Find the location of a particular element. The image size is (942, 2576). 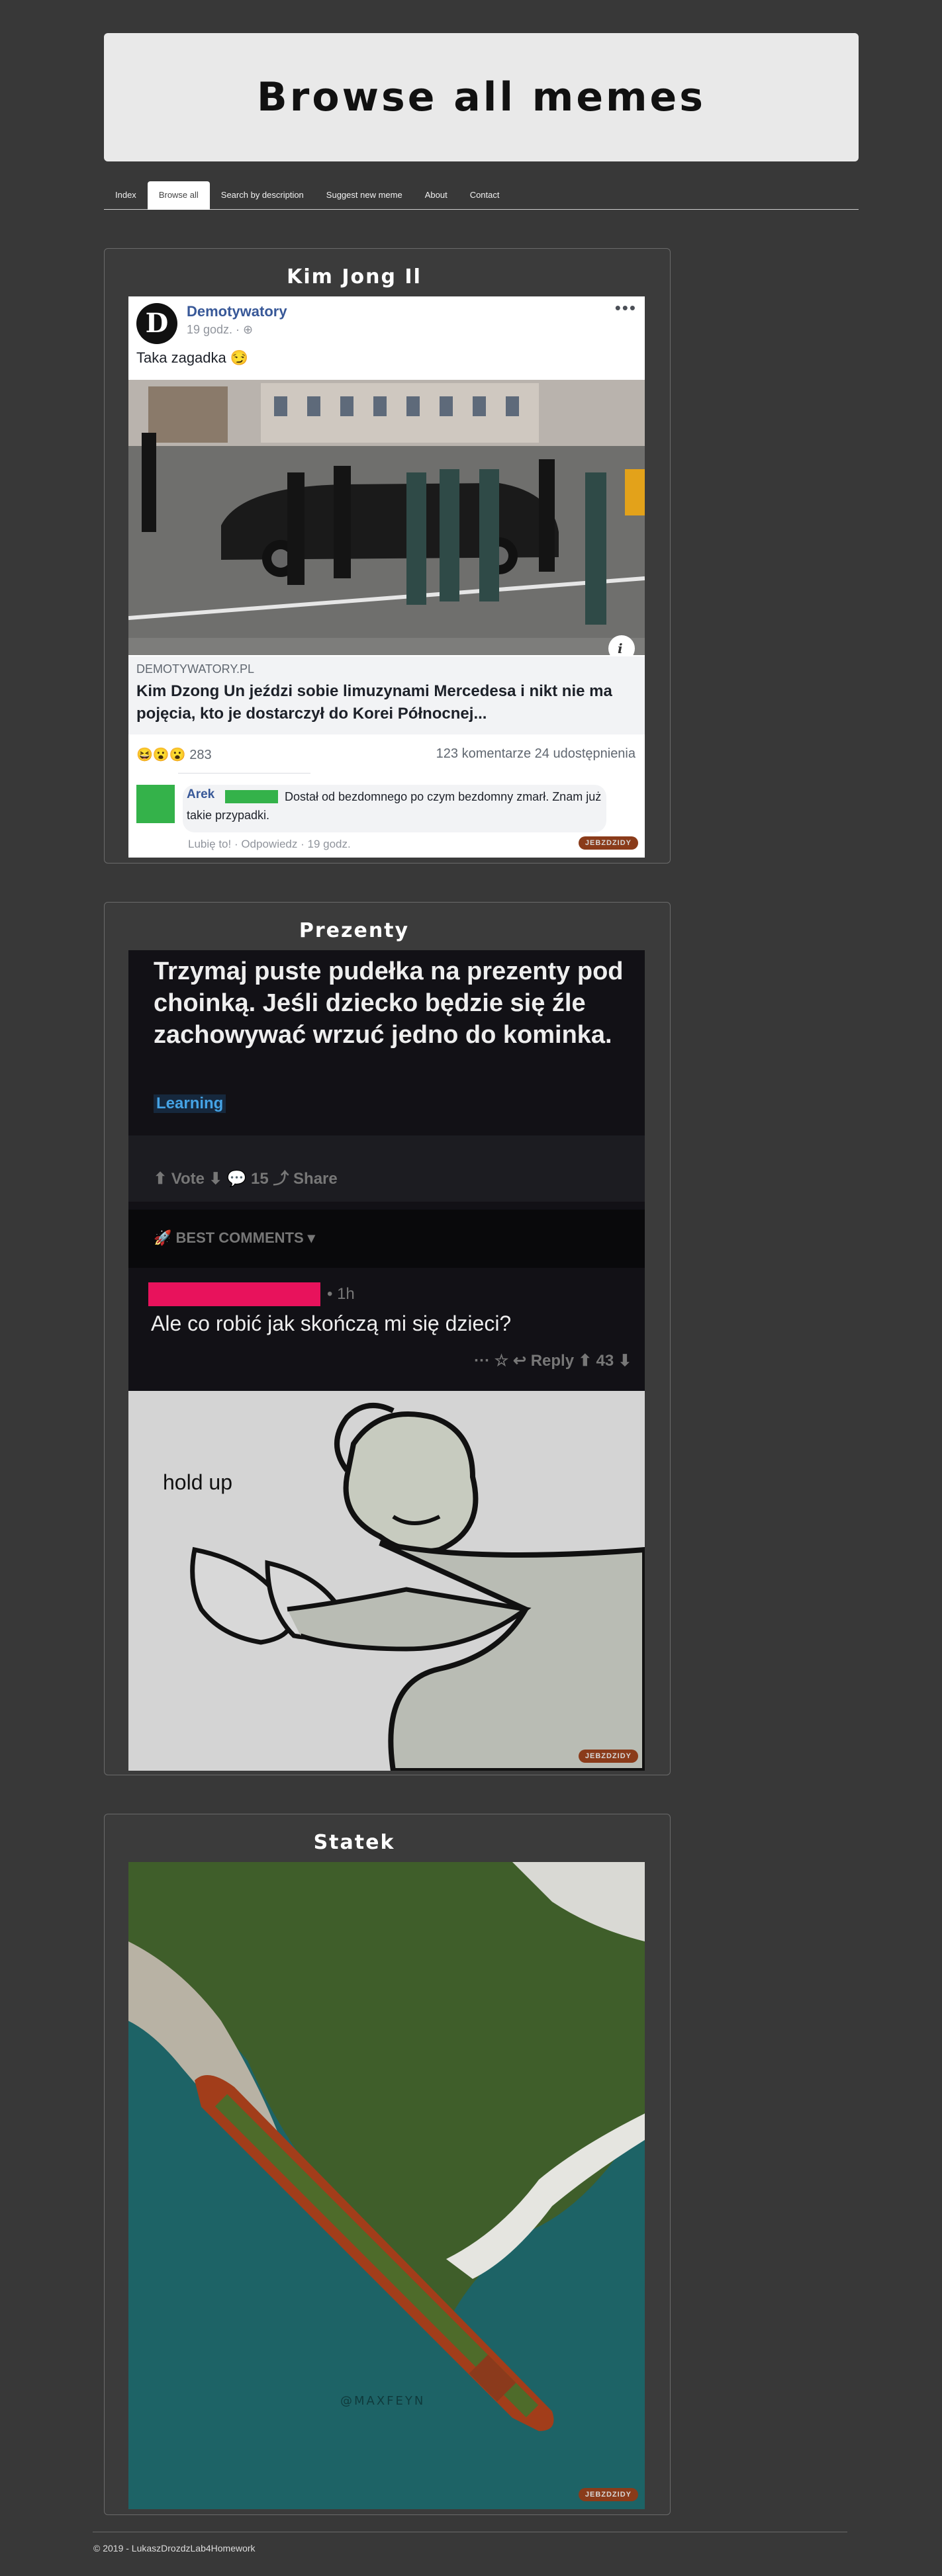

tag-badge: Learning is located at coordinates (190, 1103).